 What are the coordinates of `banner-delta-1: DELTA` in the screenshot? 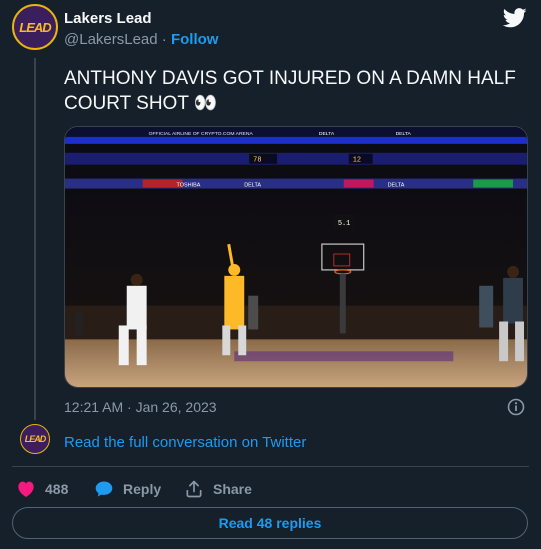 It's located at (327, 134).